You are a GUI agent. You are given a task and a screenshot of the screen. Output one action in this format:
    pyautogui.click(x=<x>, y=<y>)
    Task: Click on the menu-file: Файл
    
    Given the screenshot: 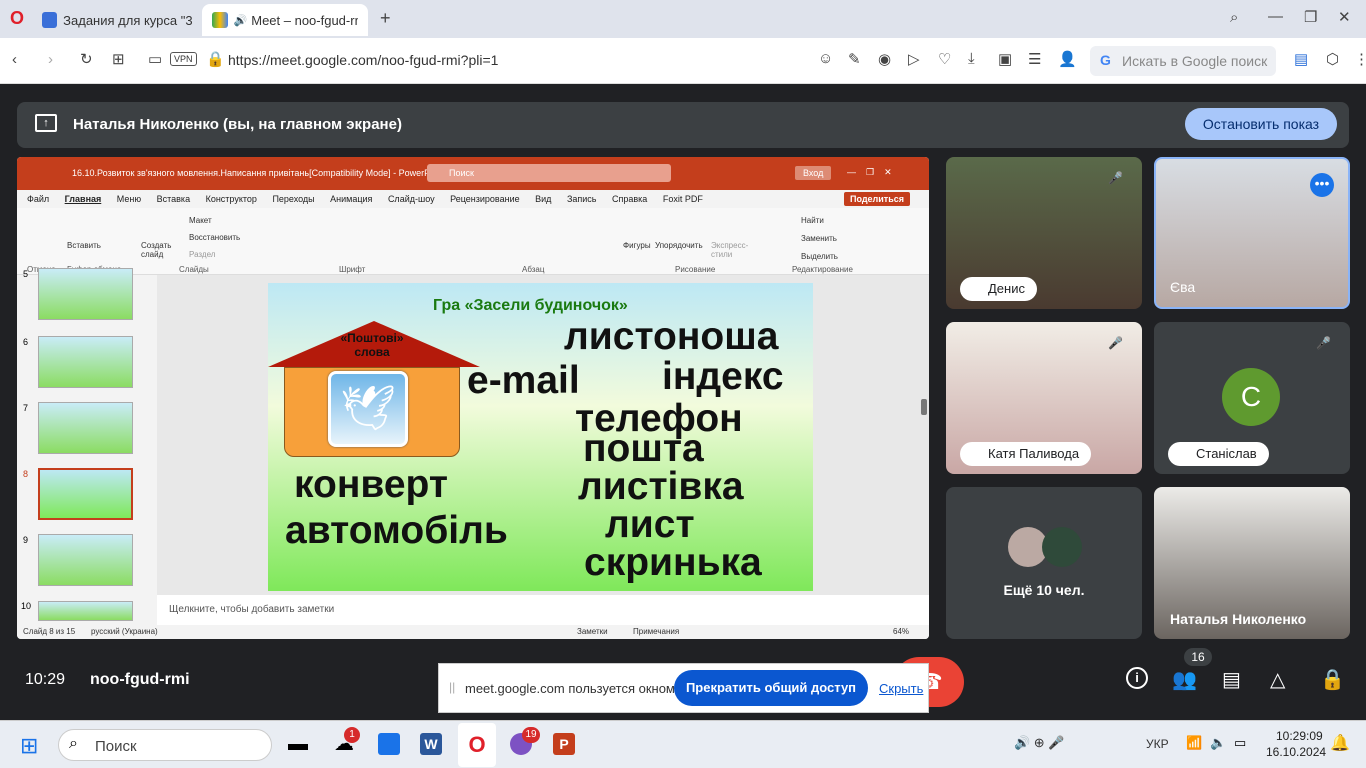 What is the action you would take?
    pyautogui.click(x=38, y=199)
    